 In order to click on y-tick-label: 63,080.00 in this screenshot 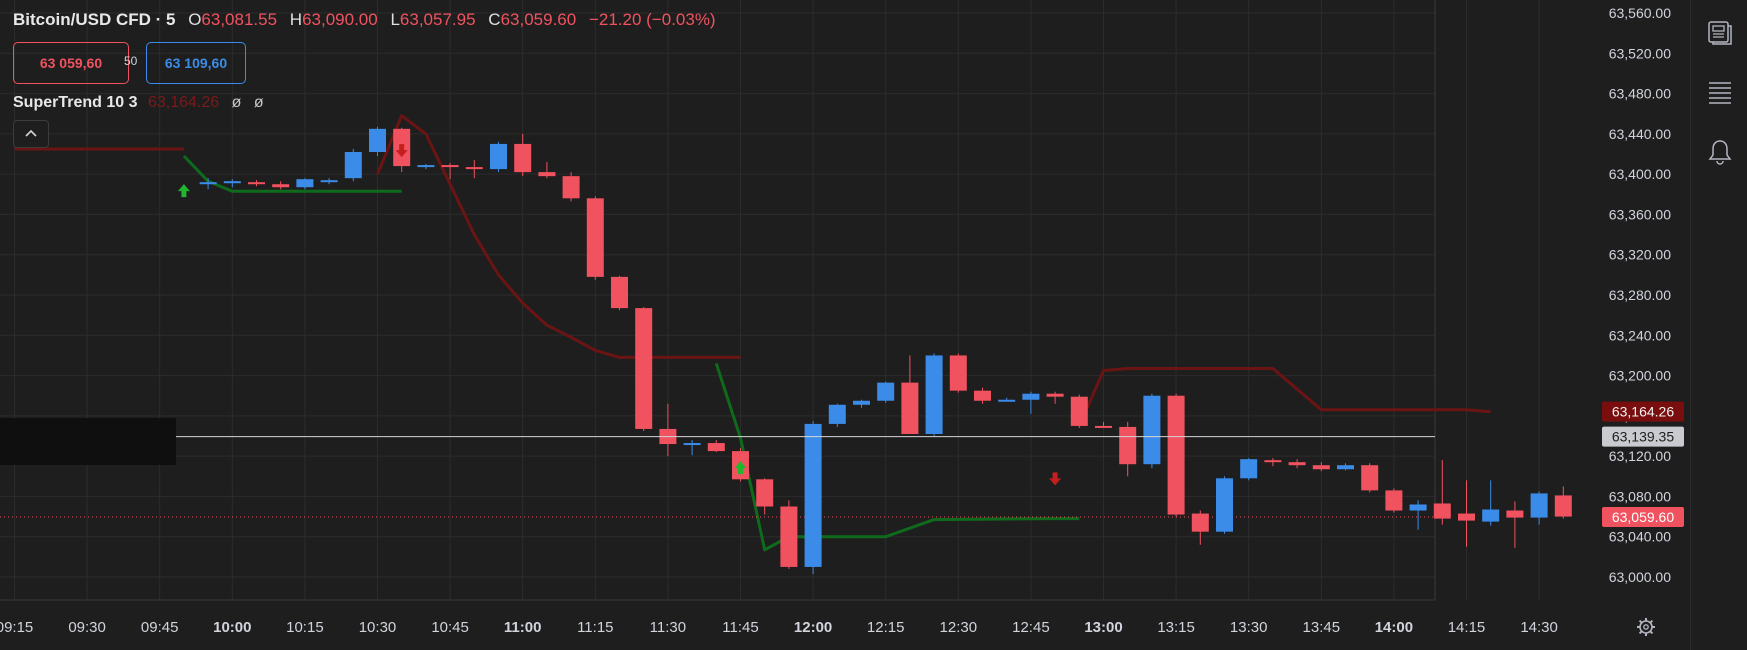, I will do `click(1640, 496)`.